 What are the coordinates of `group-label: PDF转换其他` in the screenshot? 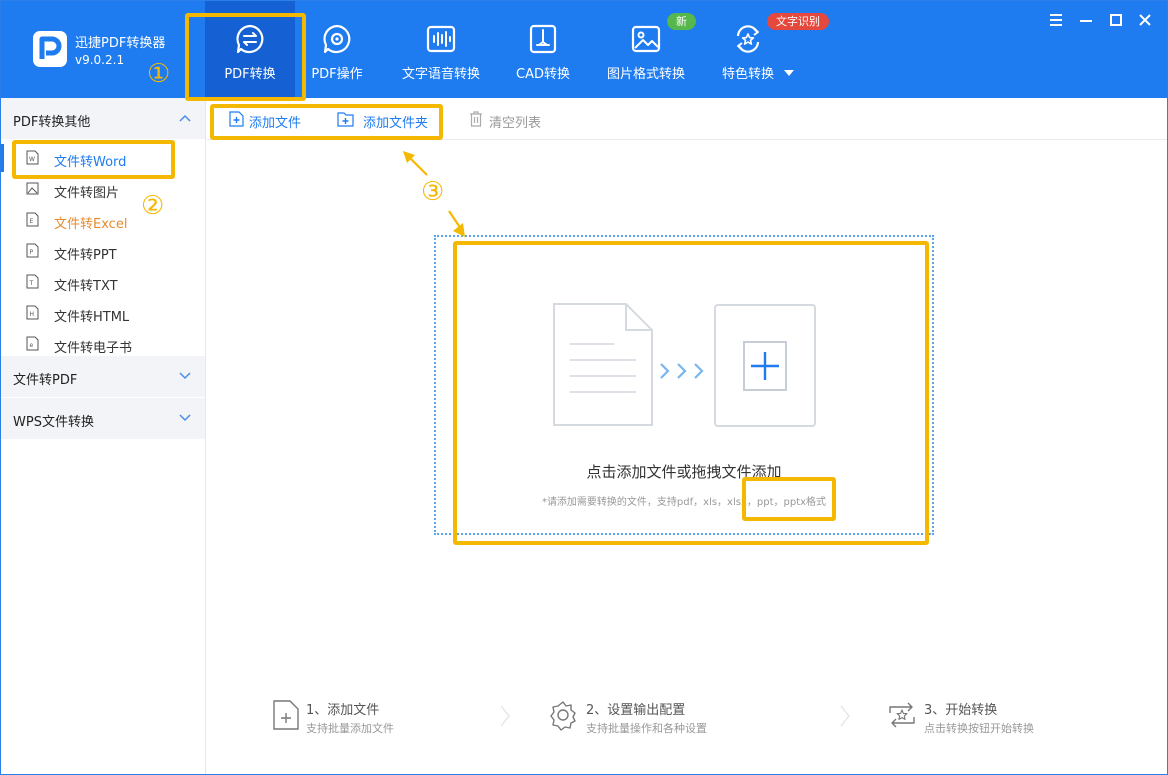 It's located at (52, 122).